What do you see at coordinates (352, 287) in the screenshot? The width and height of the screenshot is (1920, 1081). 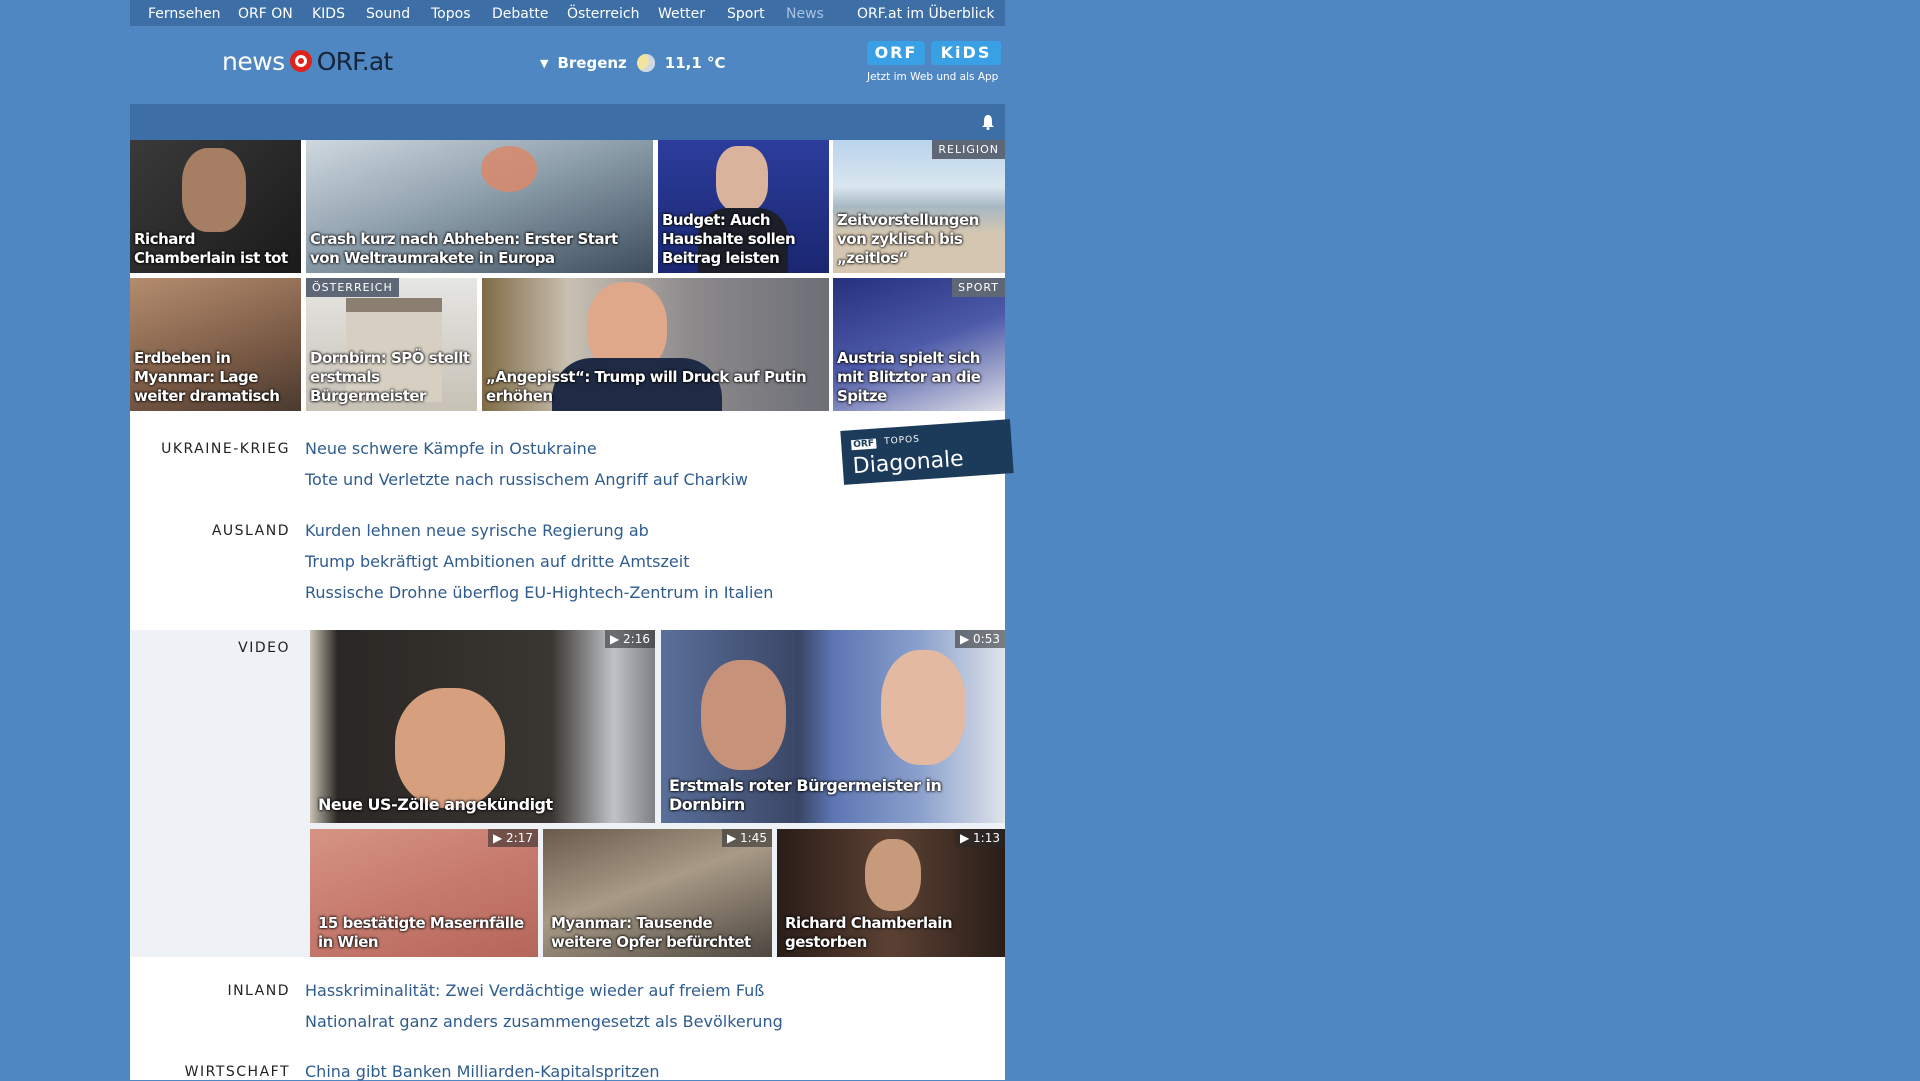 I see `category-label: ÖSTERREICH` at bounding box center [352, 287].